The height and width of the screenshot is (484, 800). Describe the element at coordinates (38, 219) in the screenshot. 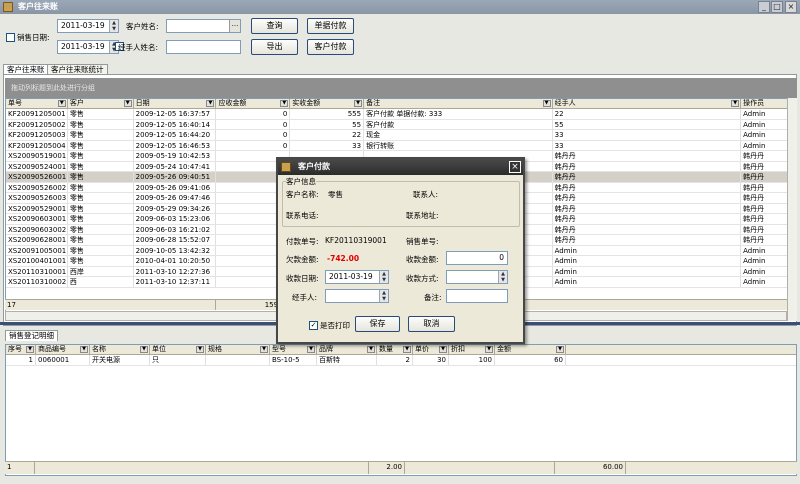

I see `table-cell: XS20090603001` at that location.